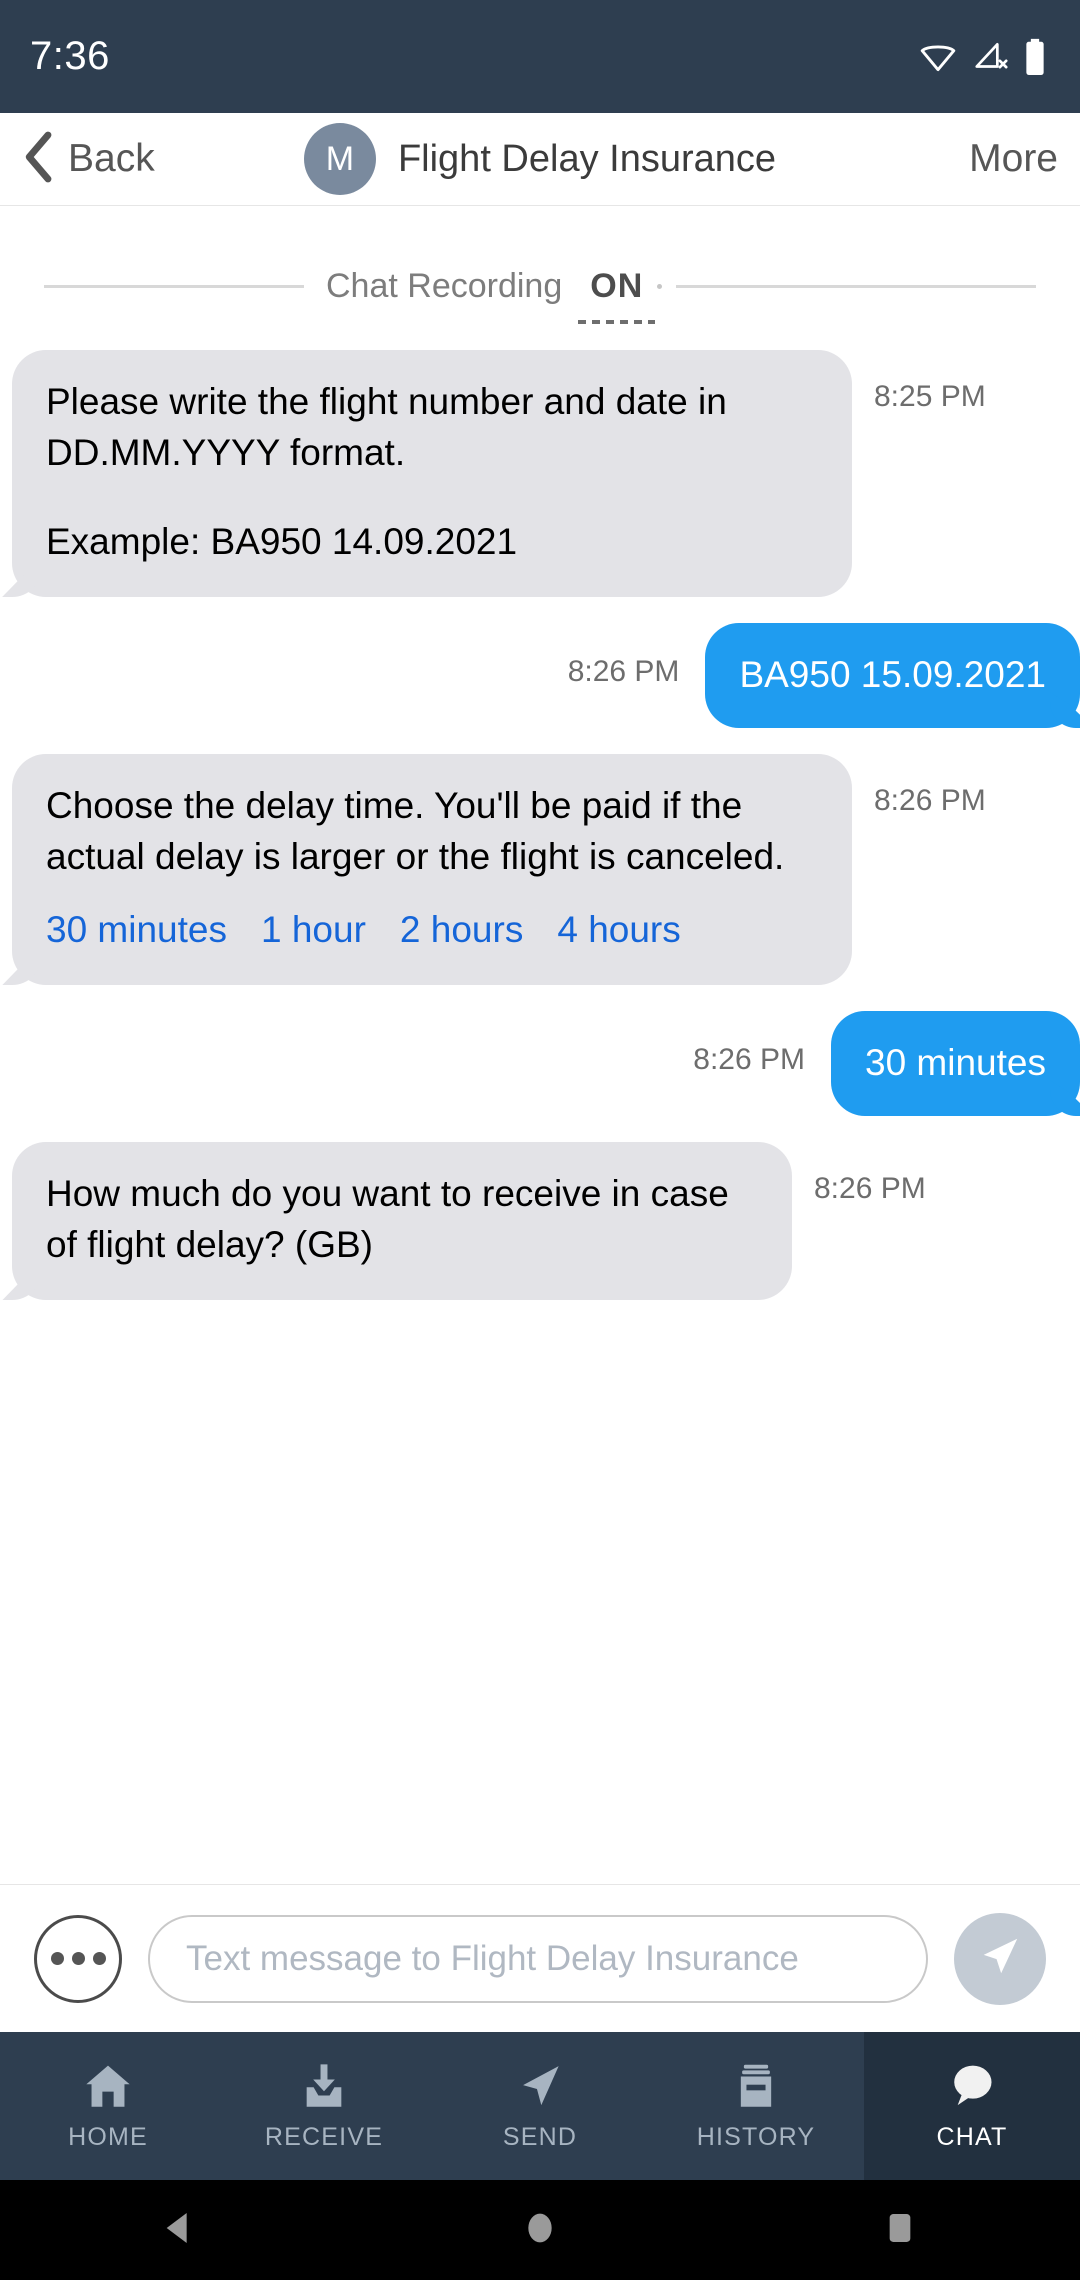 This screenshot has height=2280, width=1080. I want to click on status-bar-icons, so click(982, 57).